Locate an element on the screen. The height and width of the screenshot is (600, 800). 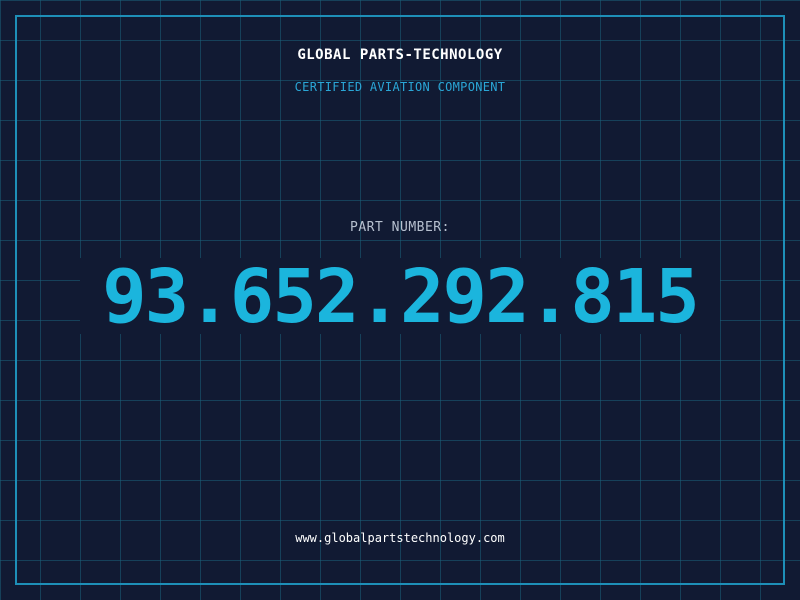
brand-tagline: CERTIFIED AVIATION COMPONENT is located at coordinates (400, 87).